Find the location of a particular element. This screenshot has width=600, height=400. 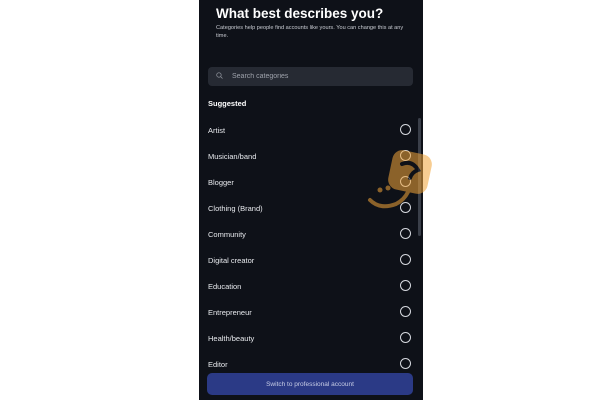

page-title: What best describes you? is located at coordinates (300, 13).